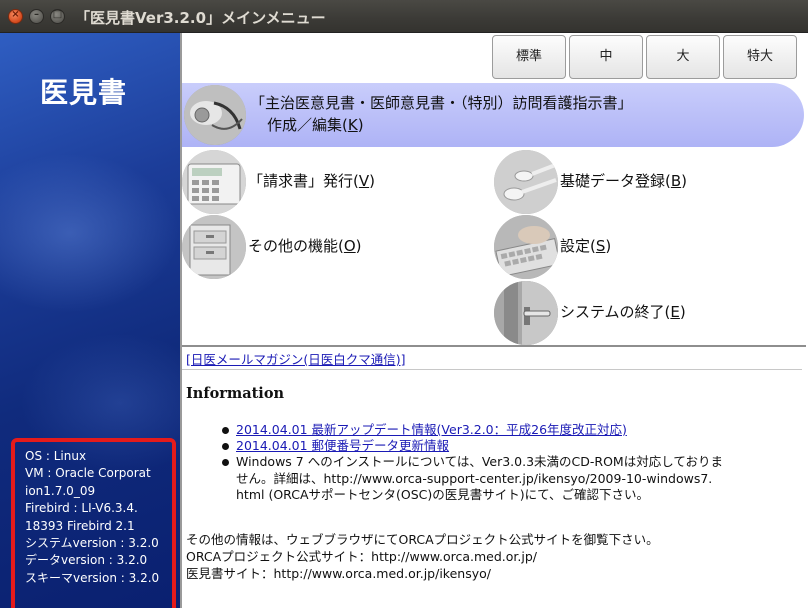 The image size is (808, 608). I want to click on close-window-button: ×, so click(15, 16).